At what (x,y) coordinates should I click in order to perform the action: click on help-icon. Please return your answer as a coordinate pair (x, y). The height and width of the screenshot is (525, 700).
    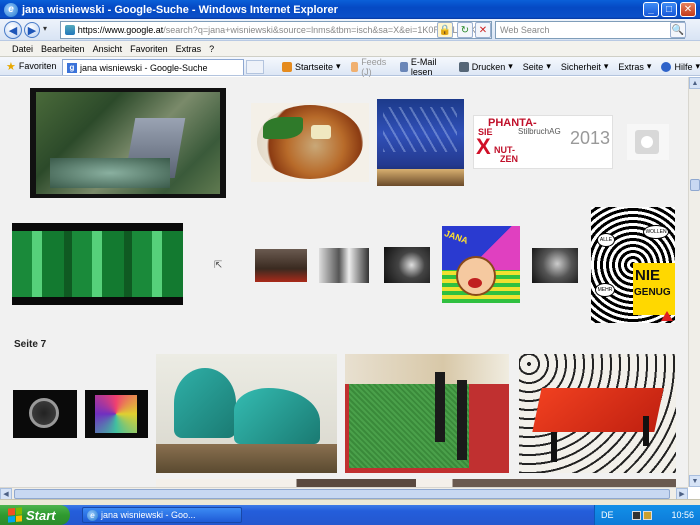
    Looking at the image, I should click on (666, 66).